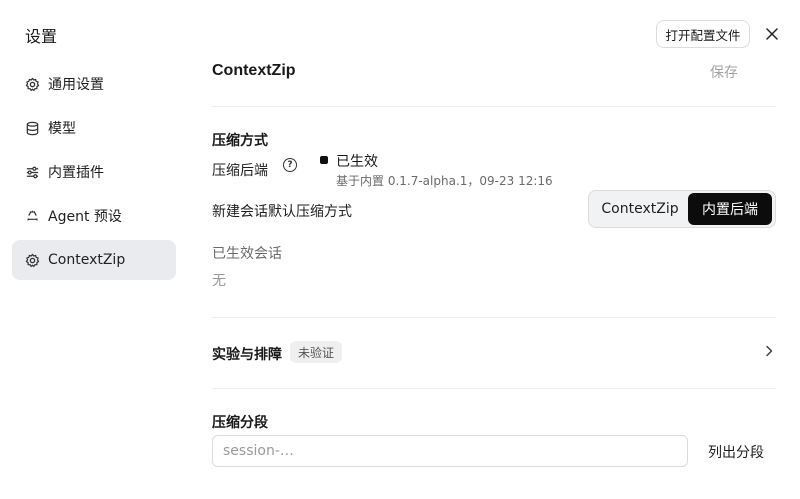 This screenshot has height=499, width=800. I want to click on save-button: 保存, so click(724, 72).